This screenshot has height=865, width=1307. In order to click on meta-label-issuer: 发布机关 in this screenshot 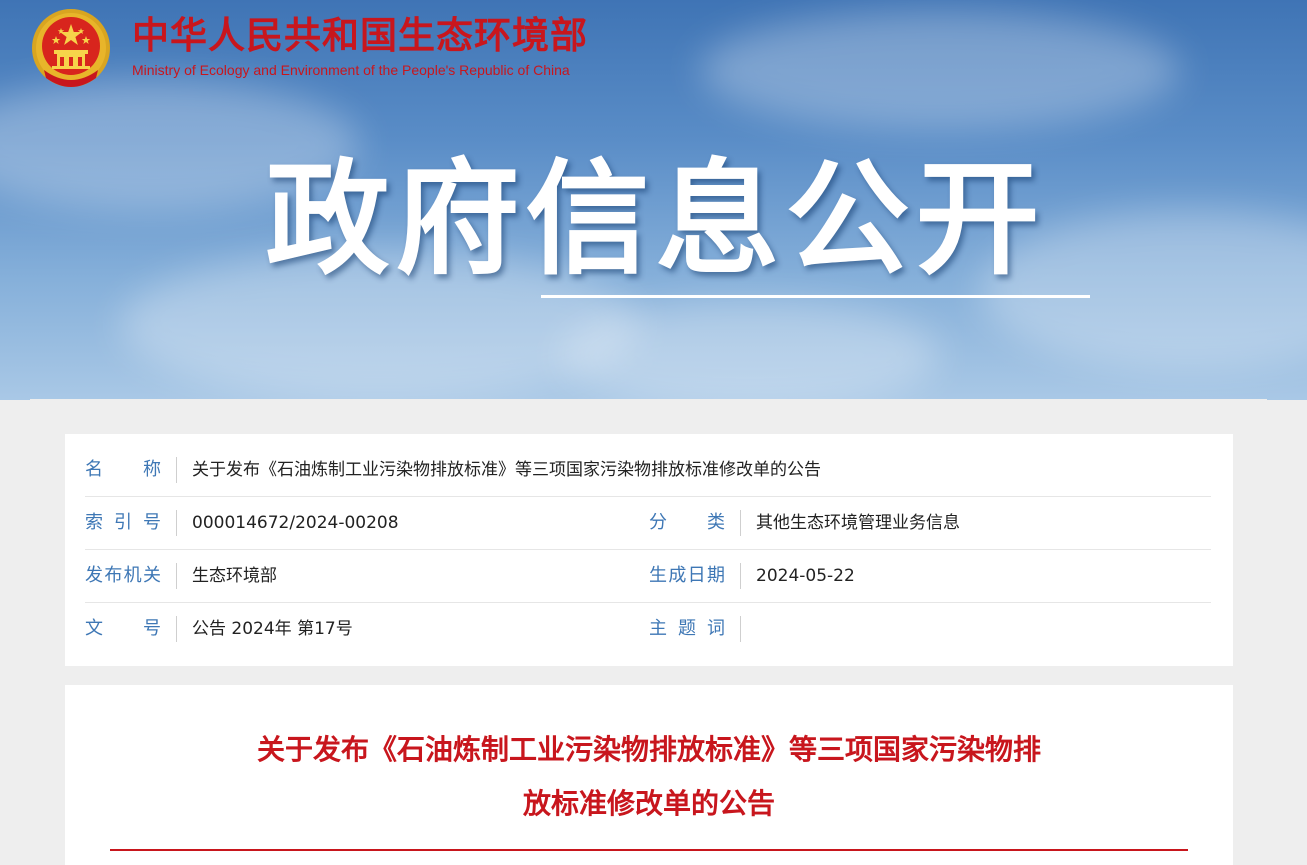, I will do `click(123, 575)`.